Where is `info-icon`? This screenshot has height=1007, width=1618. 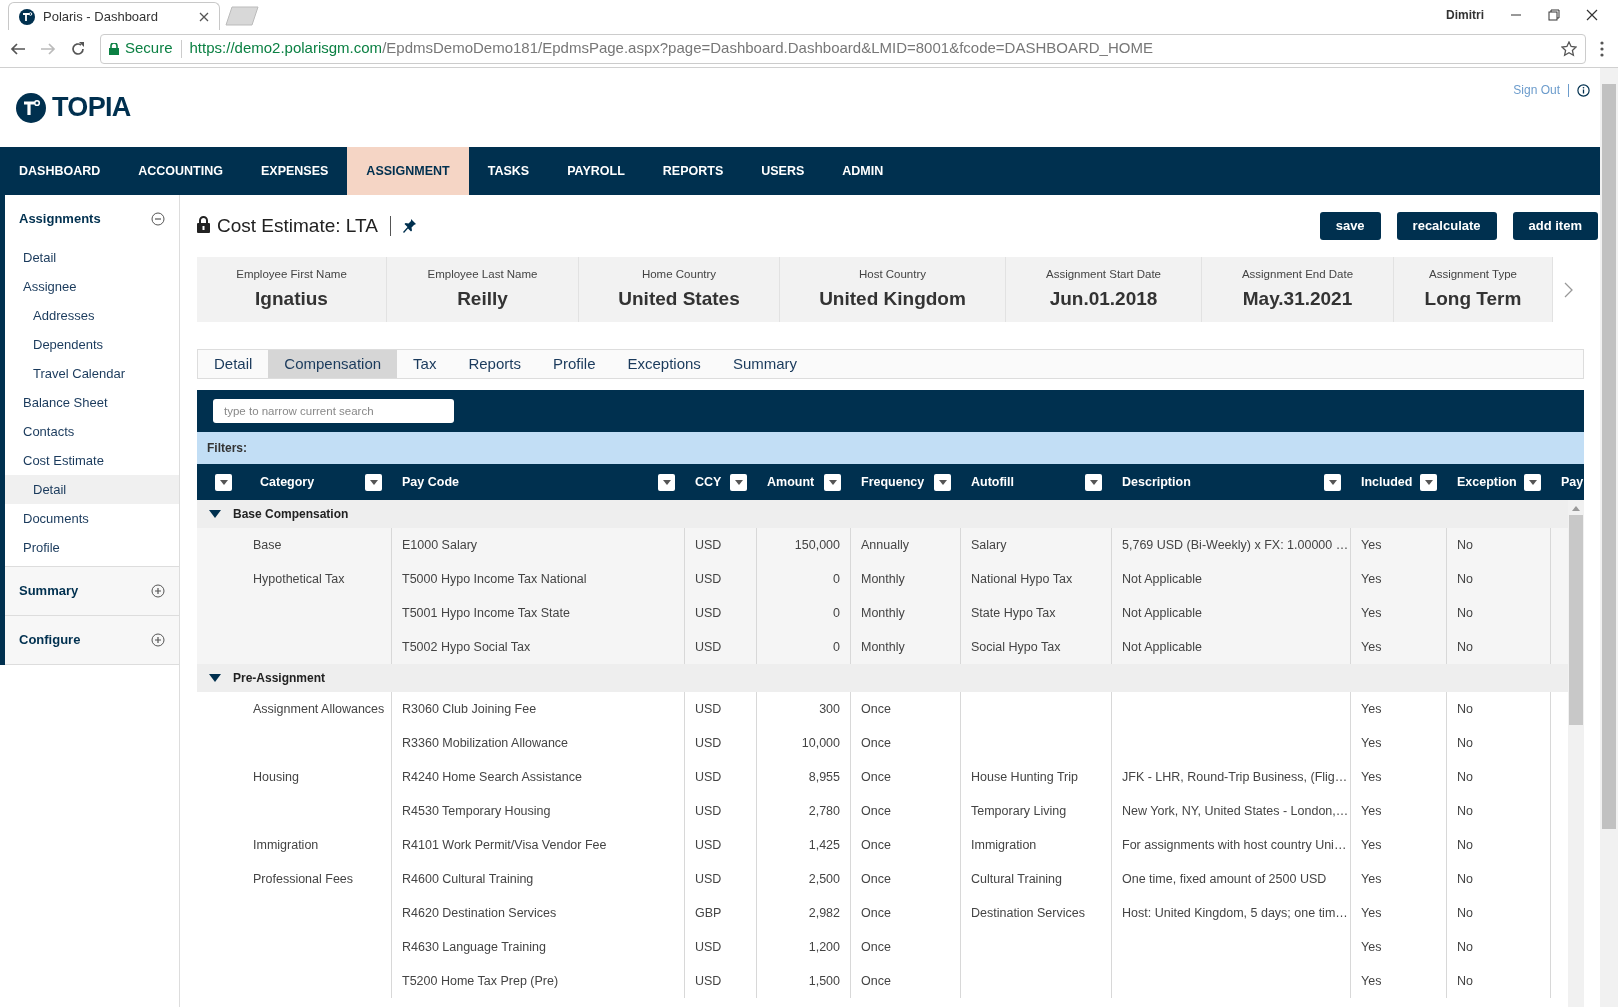
info-icon is located at coordinates (1583, 90).